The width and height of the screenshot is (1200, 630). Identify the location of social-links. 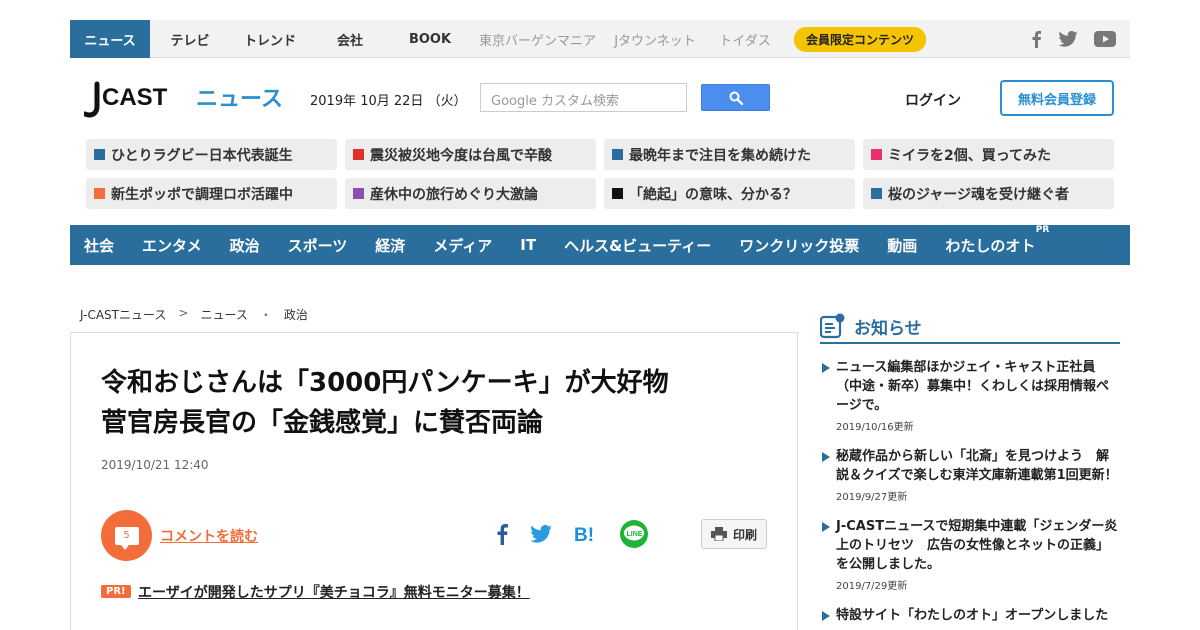
(1073, 39).